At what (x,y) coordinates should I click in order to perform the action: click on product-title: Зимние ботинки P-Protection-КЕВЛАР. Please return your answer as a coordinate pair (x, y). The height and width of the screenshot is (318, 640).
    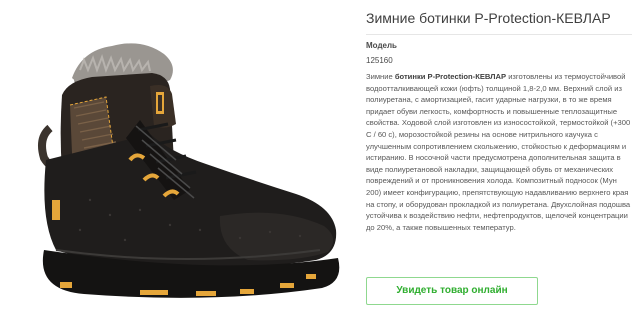
    Looking at the image, I should click on (488, 18).